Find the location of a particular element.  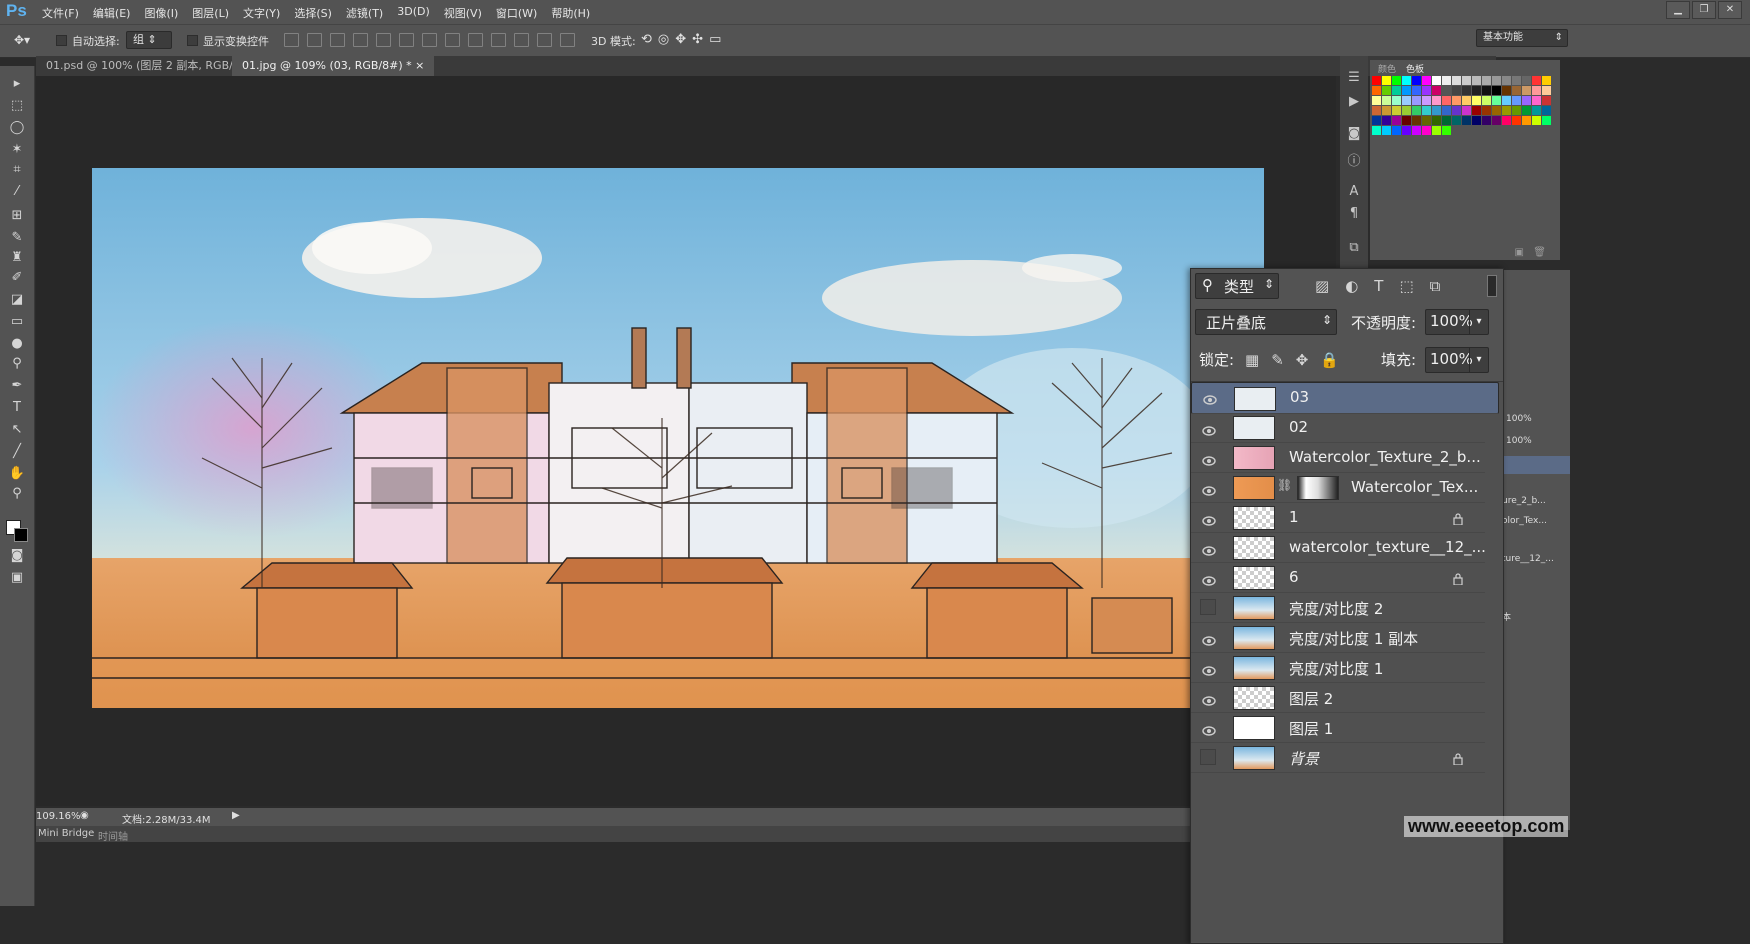

eraser-tool-icon: ◪ is located at coordinates (17, 300).